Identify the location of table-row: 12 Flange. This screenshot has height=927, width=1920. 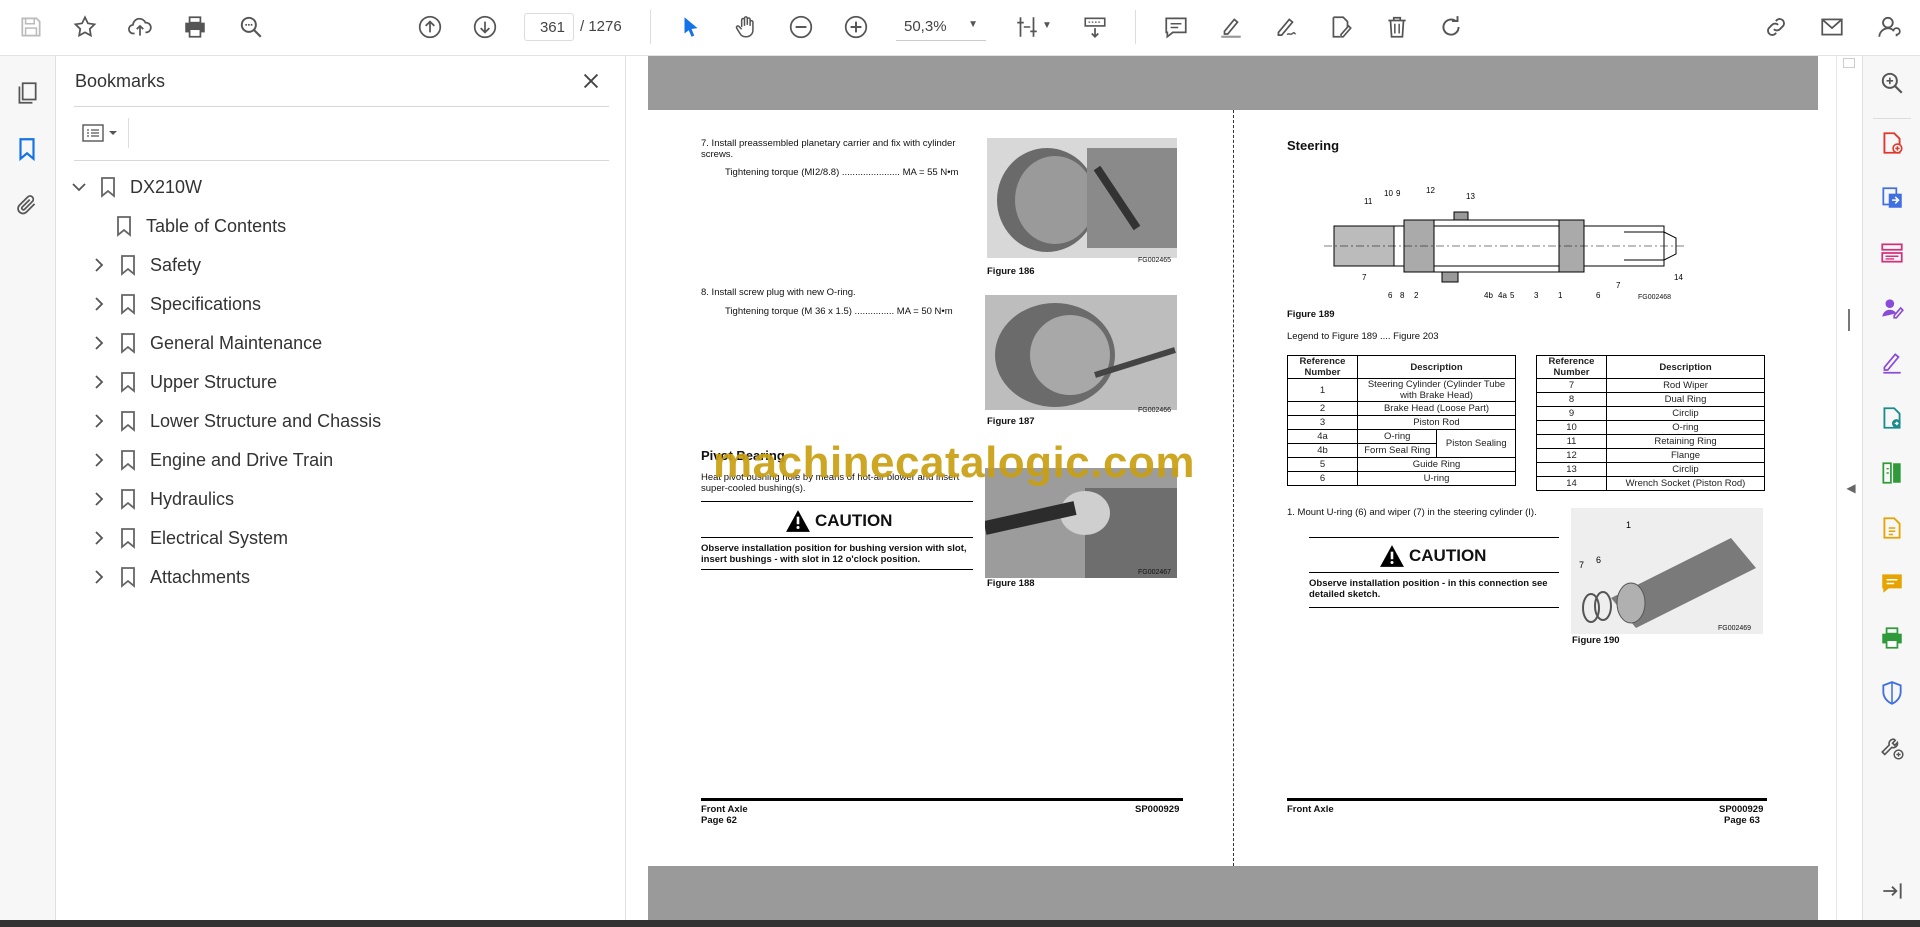
(1650, 455).